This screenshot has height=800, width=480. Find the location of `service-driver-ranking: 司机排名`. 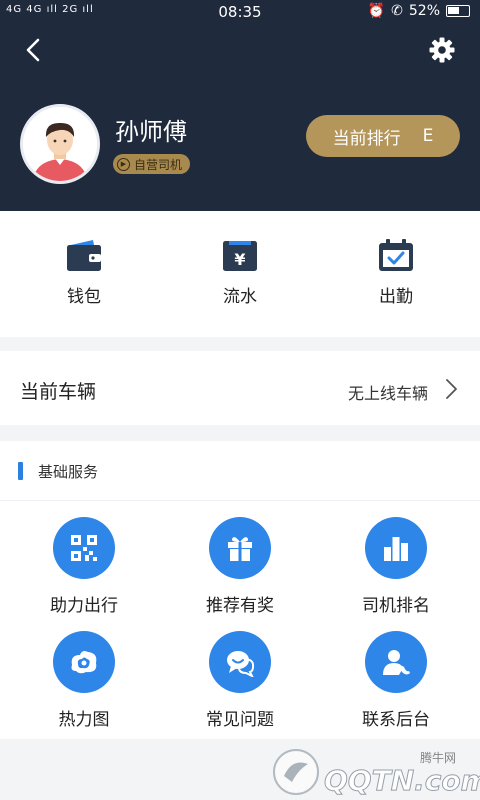

service-driver-ranking: 司机排名 is located at coordinates (396, 566).